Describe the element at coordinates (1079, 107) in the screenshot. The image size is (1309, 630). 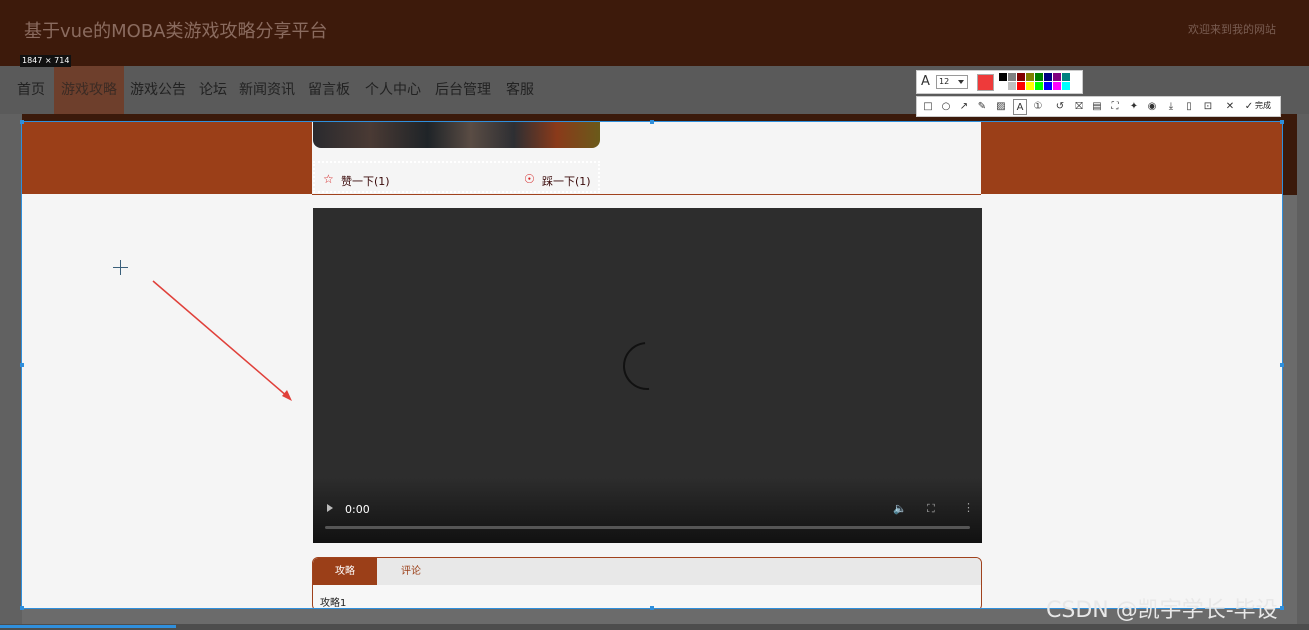
I see `save-icon: ⛝` at that location.